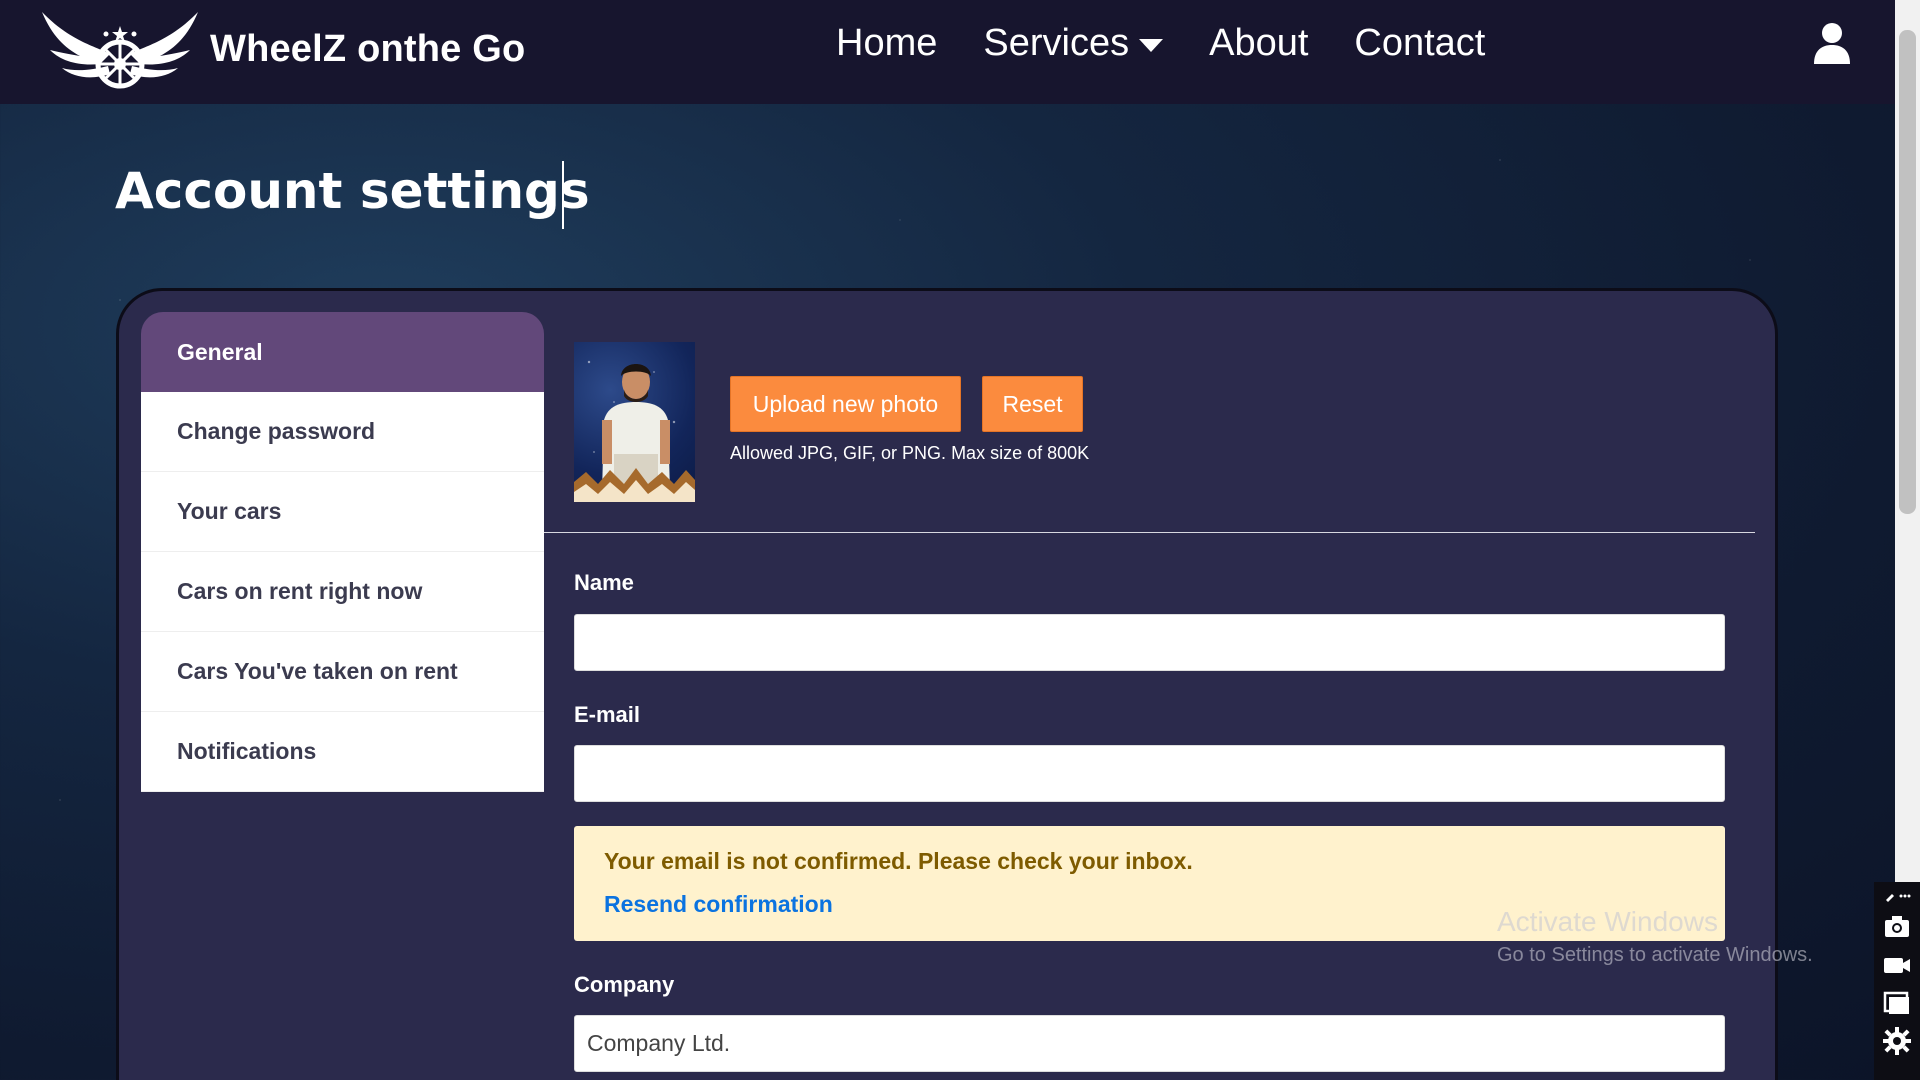 This screenshot has width=1920, height=1080. Describe the element at coordinates (607, 714) in the screenshot. I see `email-label: E-mail` at that location.